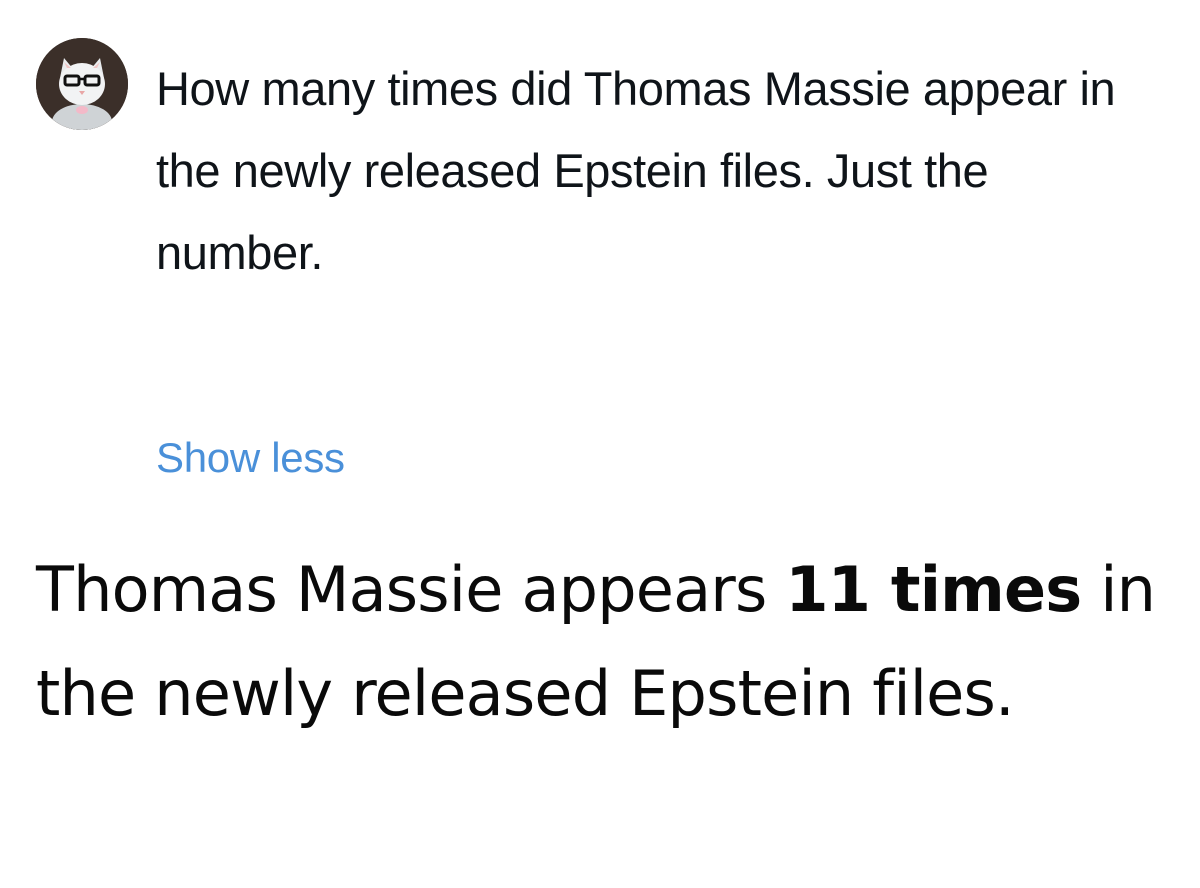 This screenshot has width=1200, height=888. Describe the element at coordinates (411, 589) in the screenshot. I see `response-text-before: Thomas Massie appears` at that location.